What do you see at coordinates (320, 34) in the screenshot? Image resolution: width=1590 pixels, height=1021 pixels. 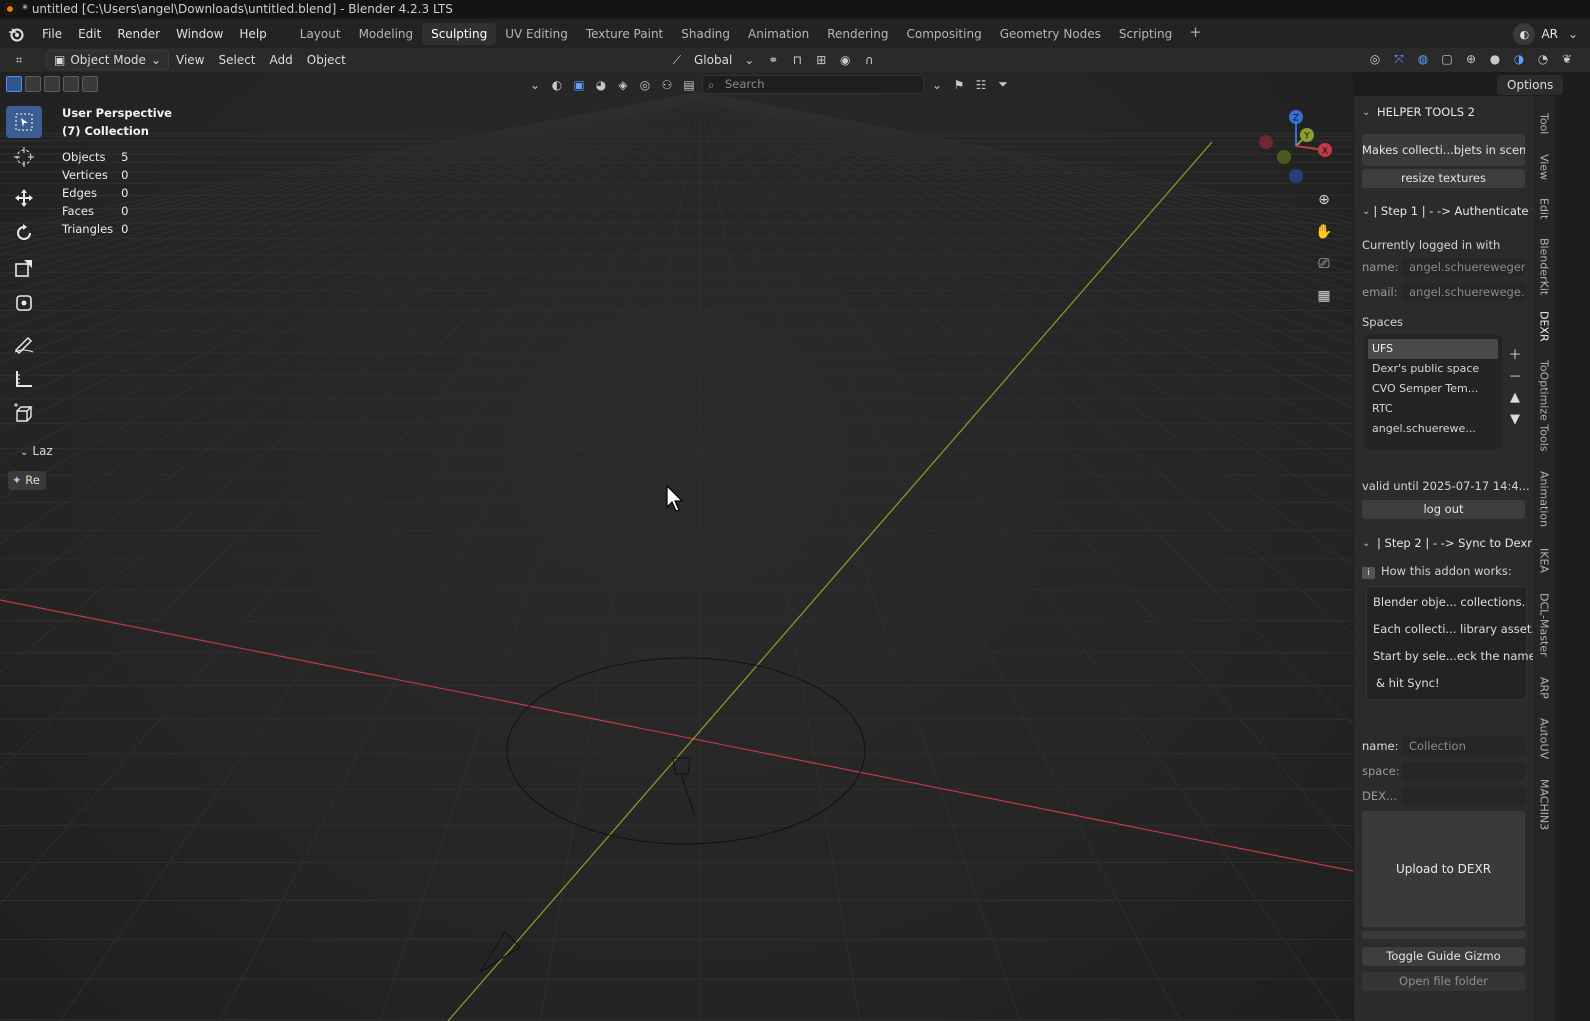 I see `tab-layout: Layout` at bounding box center [320, 34].